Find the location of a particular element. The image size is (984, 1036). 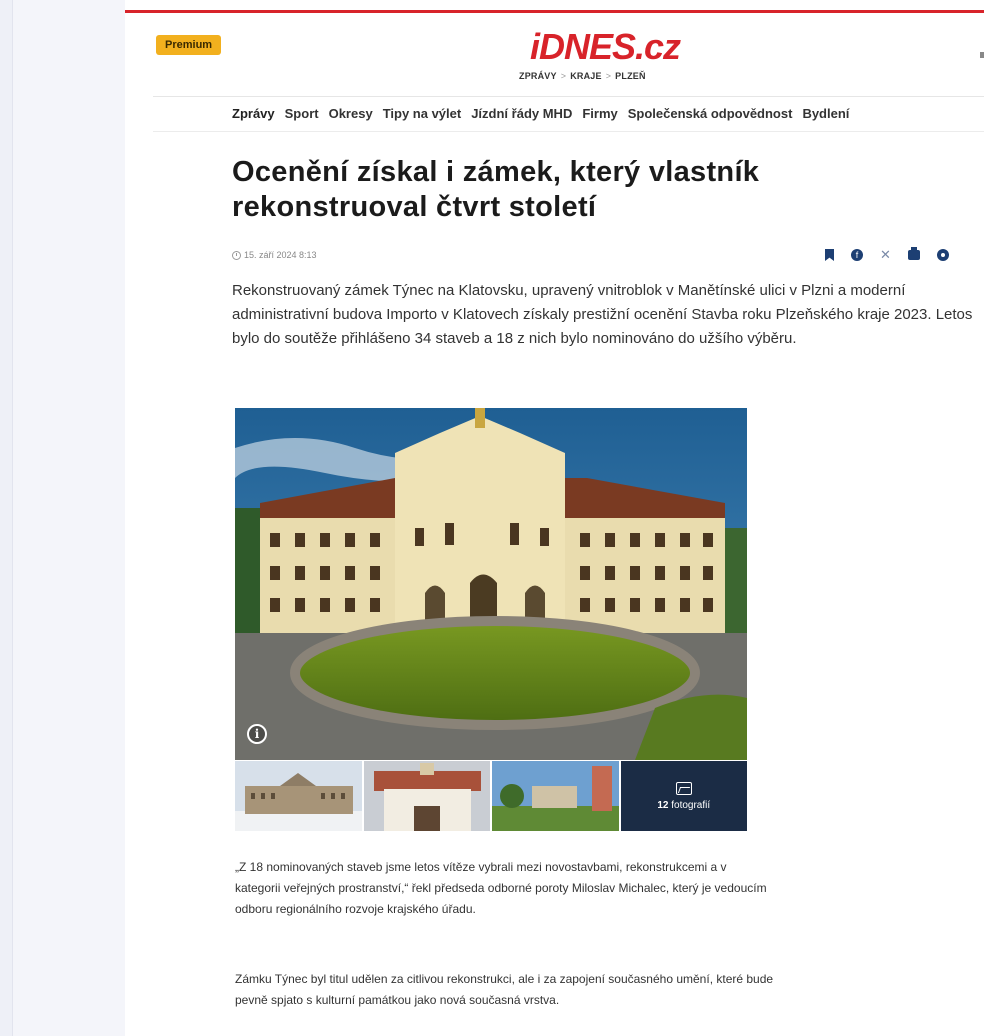

left-gutter is located at coordinates (62, 518).